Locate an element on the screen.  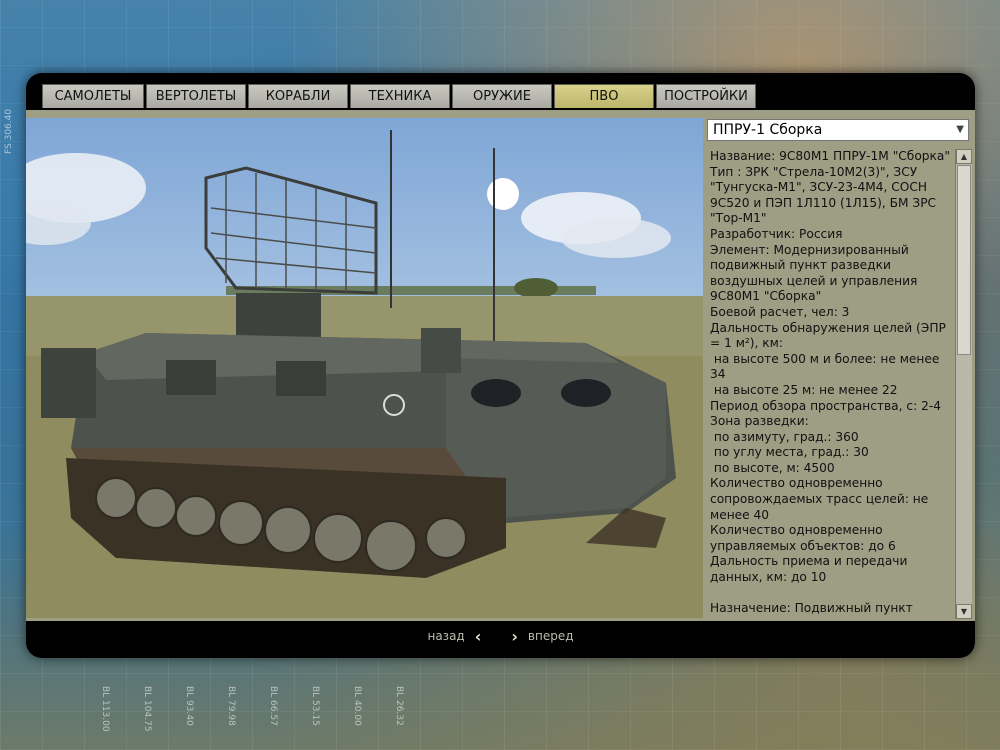
bl-label: BL 79.98 is located at coordinates (231, 706).